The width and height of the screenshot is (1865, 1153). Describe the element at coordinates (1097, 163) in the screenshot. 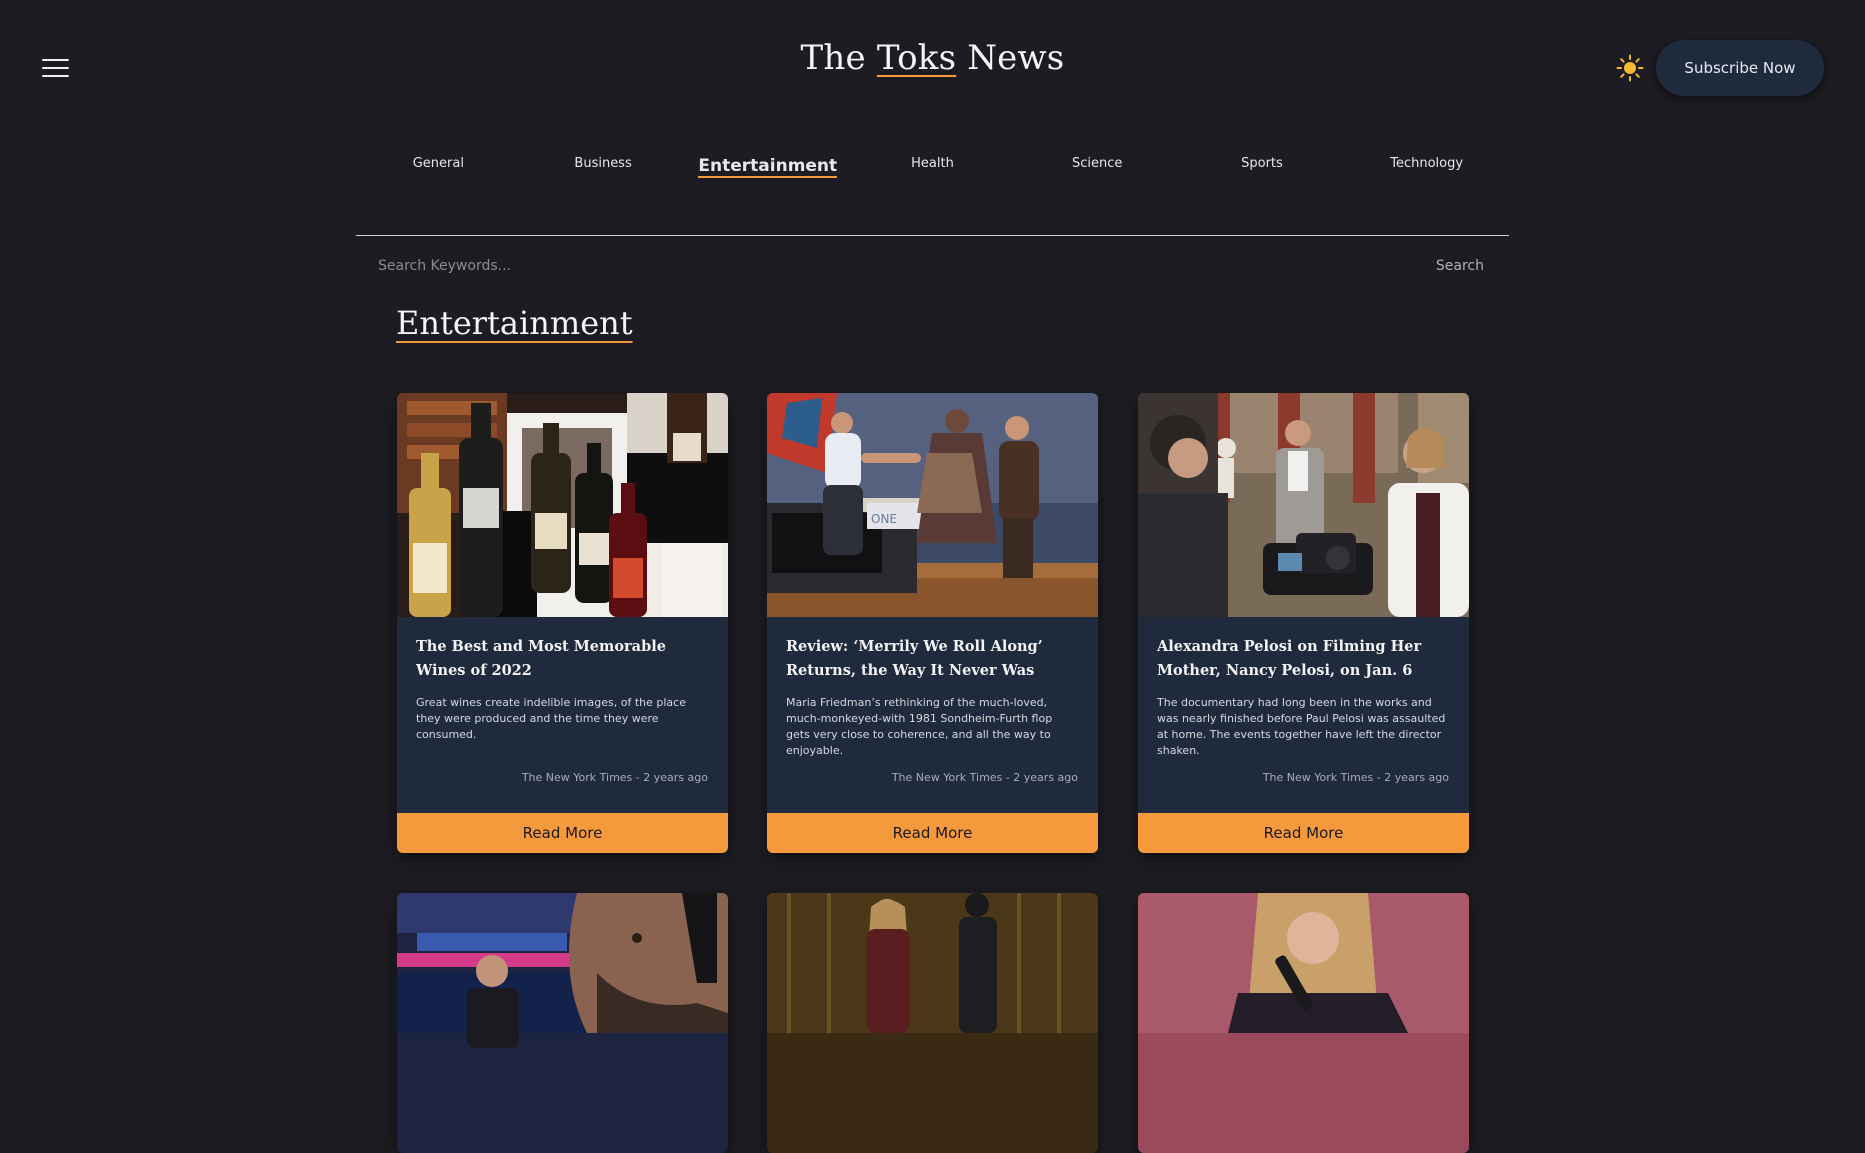

I see `category-label: Science` at that location.